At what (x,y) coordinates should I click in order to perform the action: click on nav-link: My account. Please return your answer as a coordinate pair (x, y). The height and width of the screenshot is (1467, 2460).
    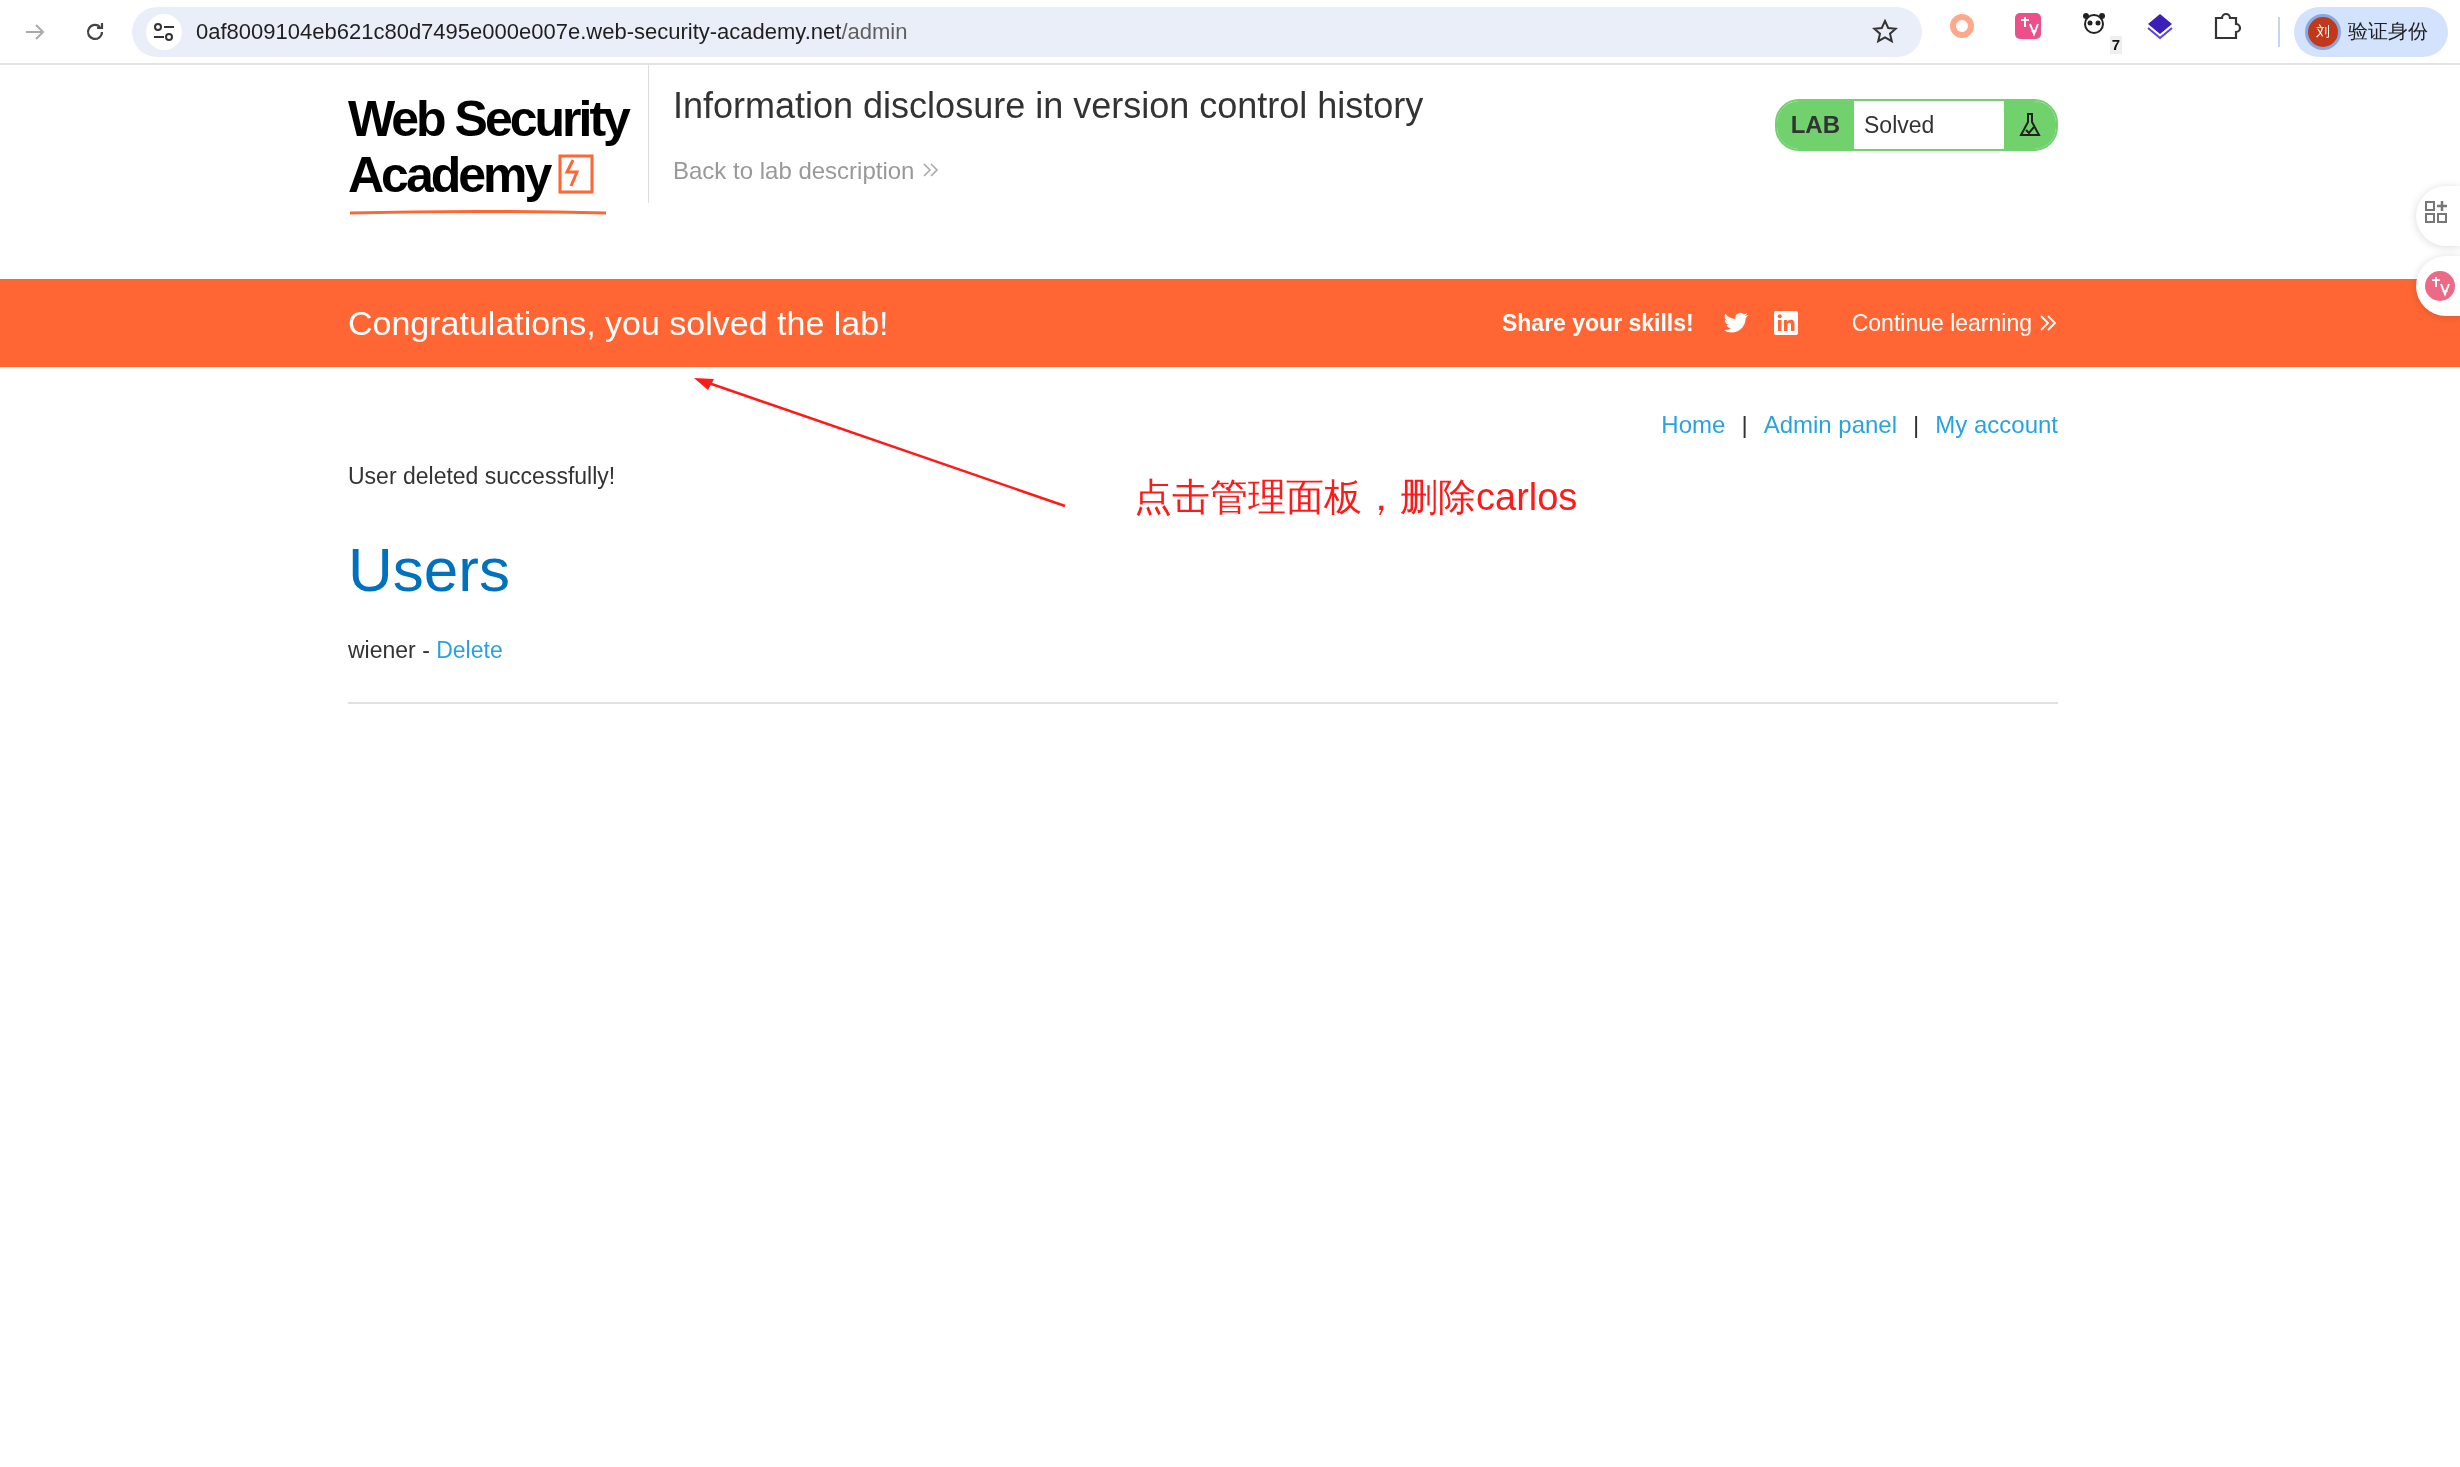
    Looking at the image, I should click on (1996, 425).